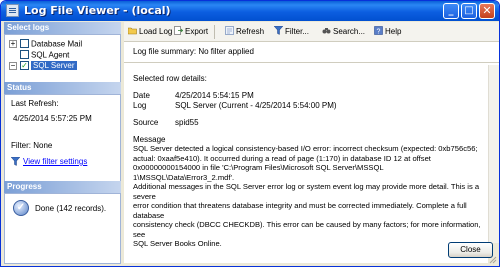 The height and width of the screenshot is (267, 500). I want to click on help-label: Help, so click(393, 31).